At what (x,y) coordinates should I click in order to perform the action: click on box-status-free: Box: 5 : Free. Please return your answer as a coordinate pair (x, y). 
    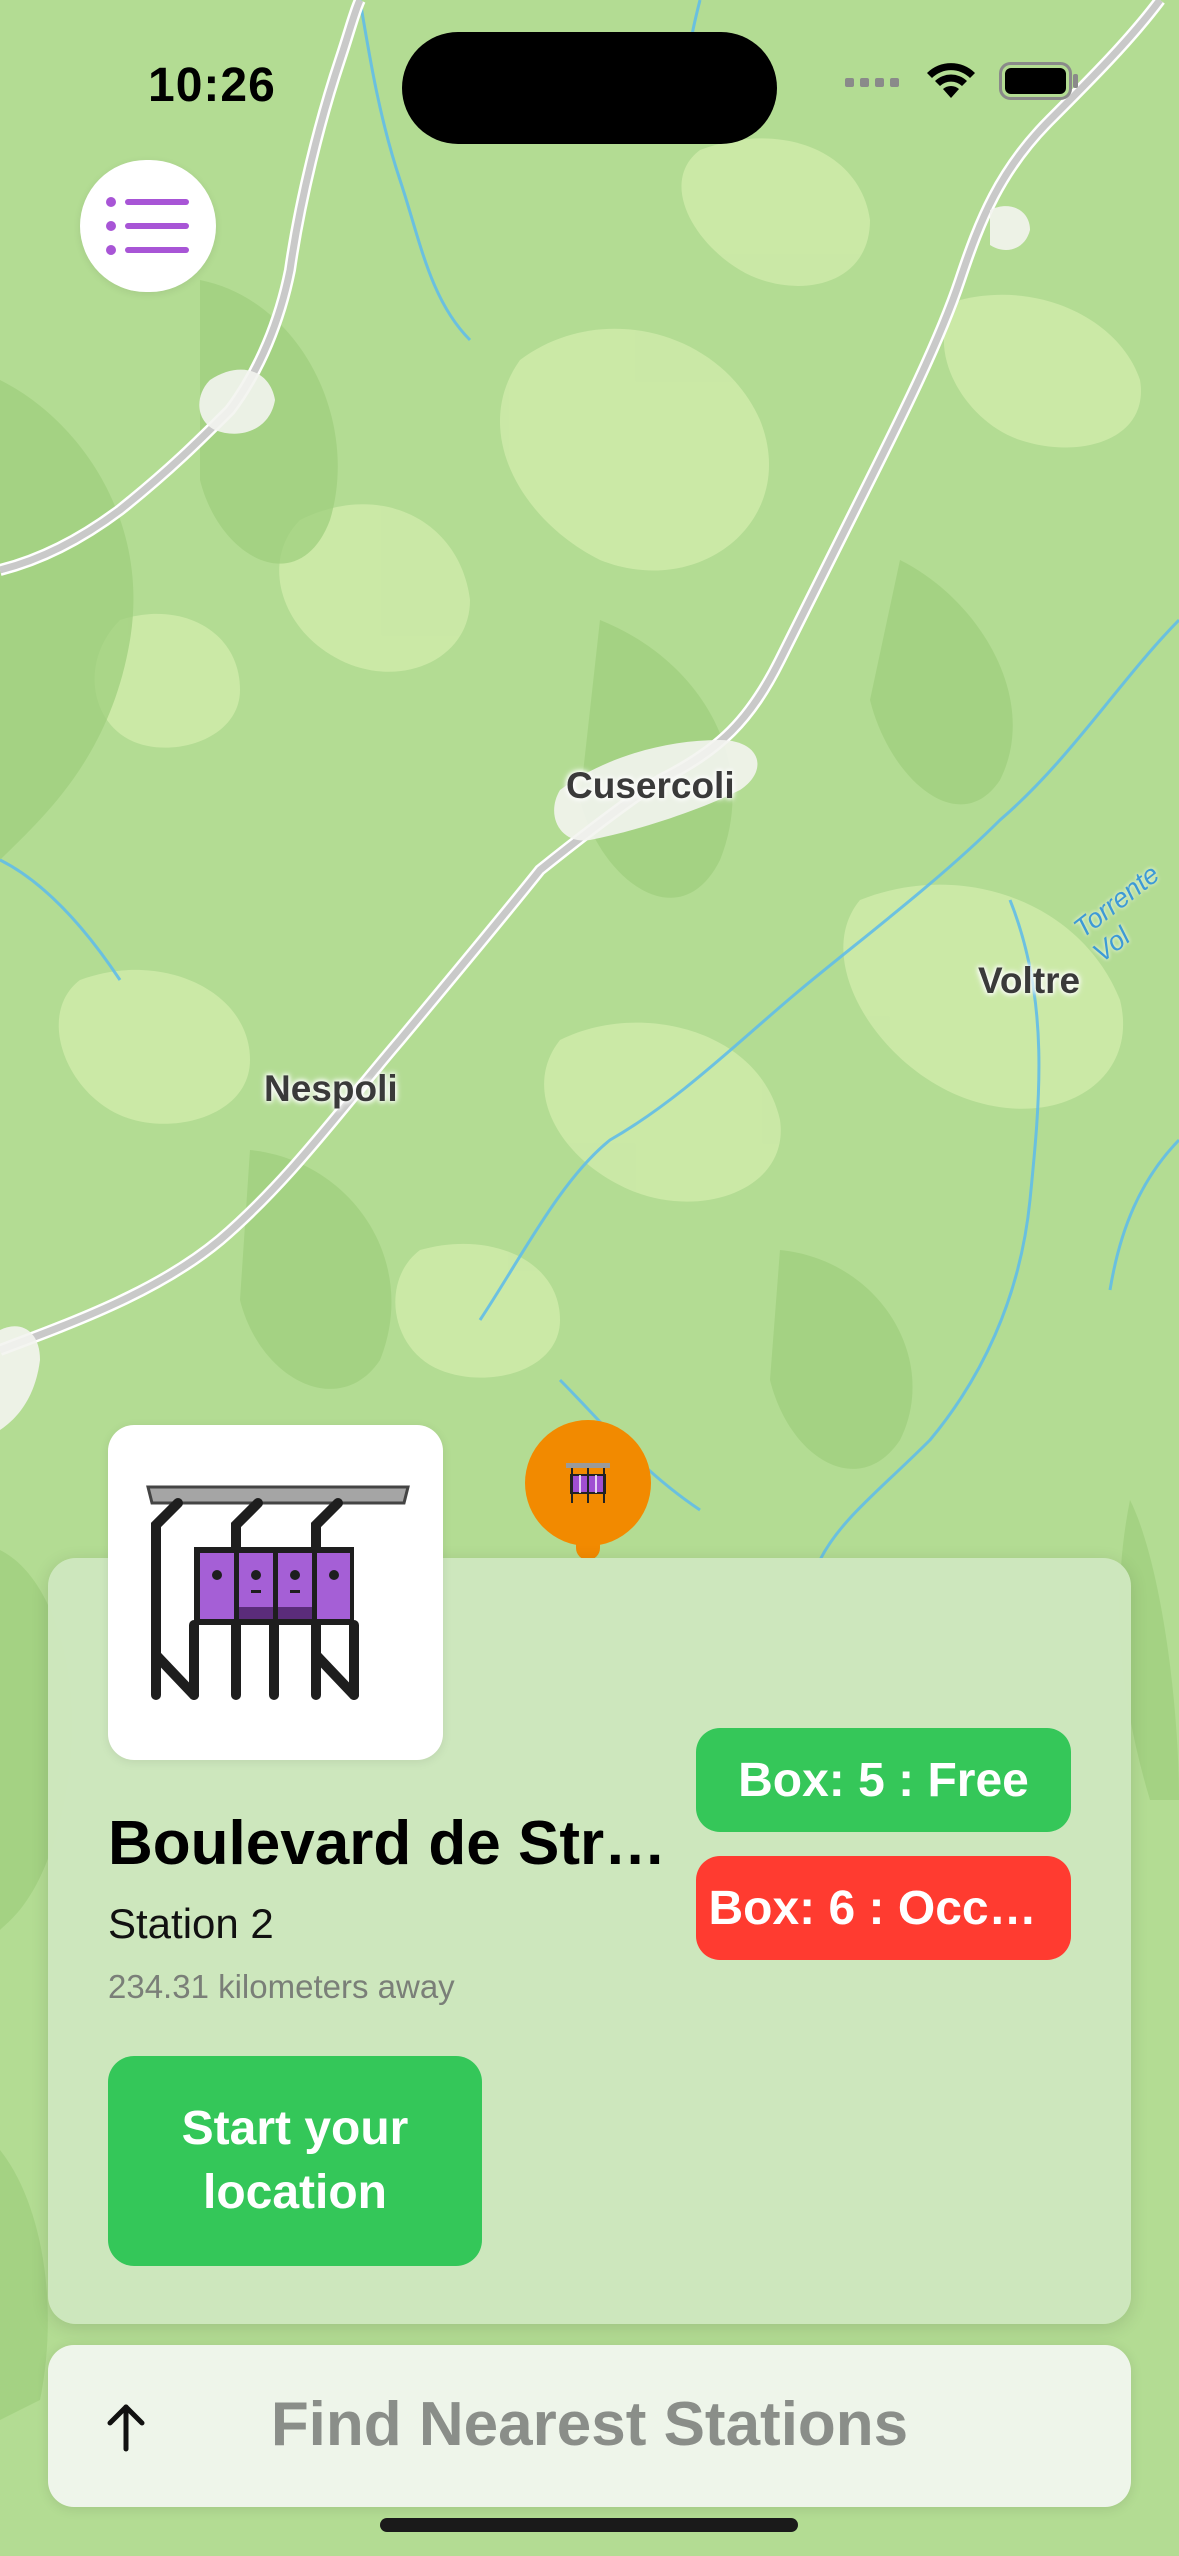
    Looking at the image, I should click on (883, 1780).